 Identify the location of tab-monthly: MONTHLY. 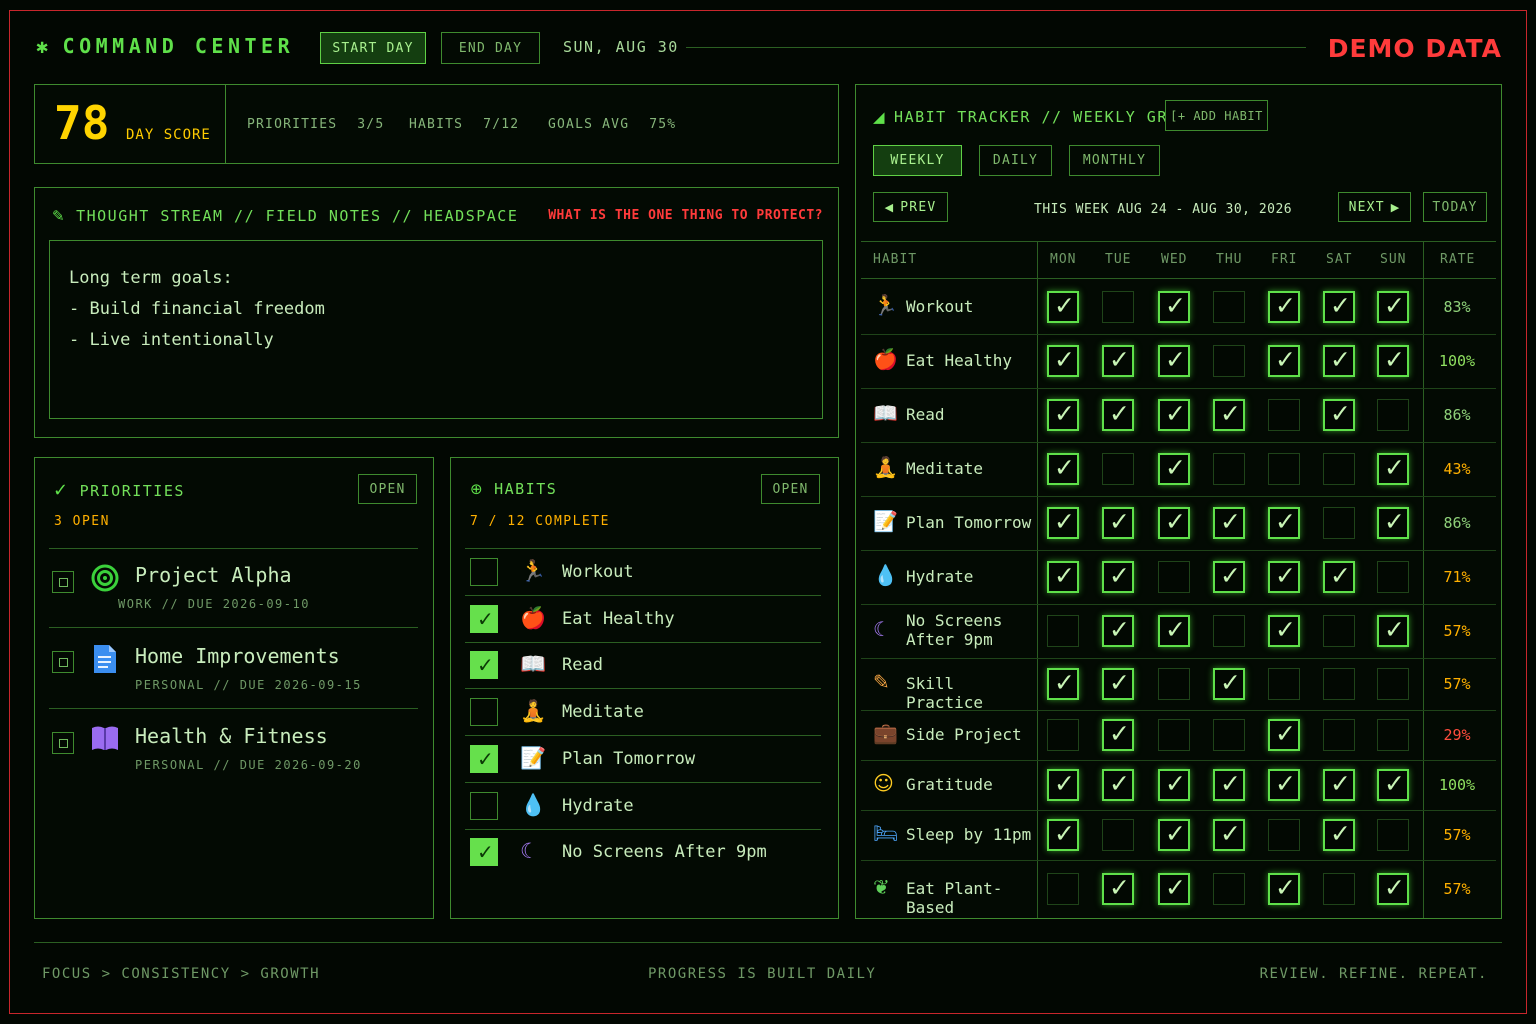
(1114, 160).